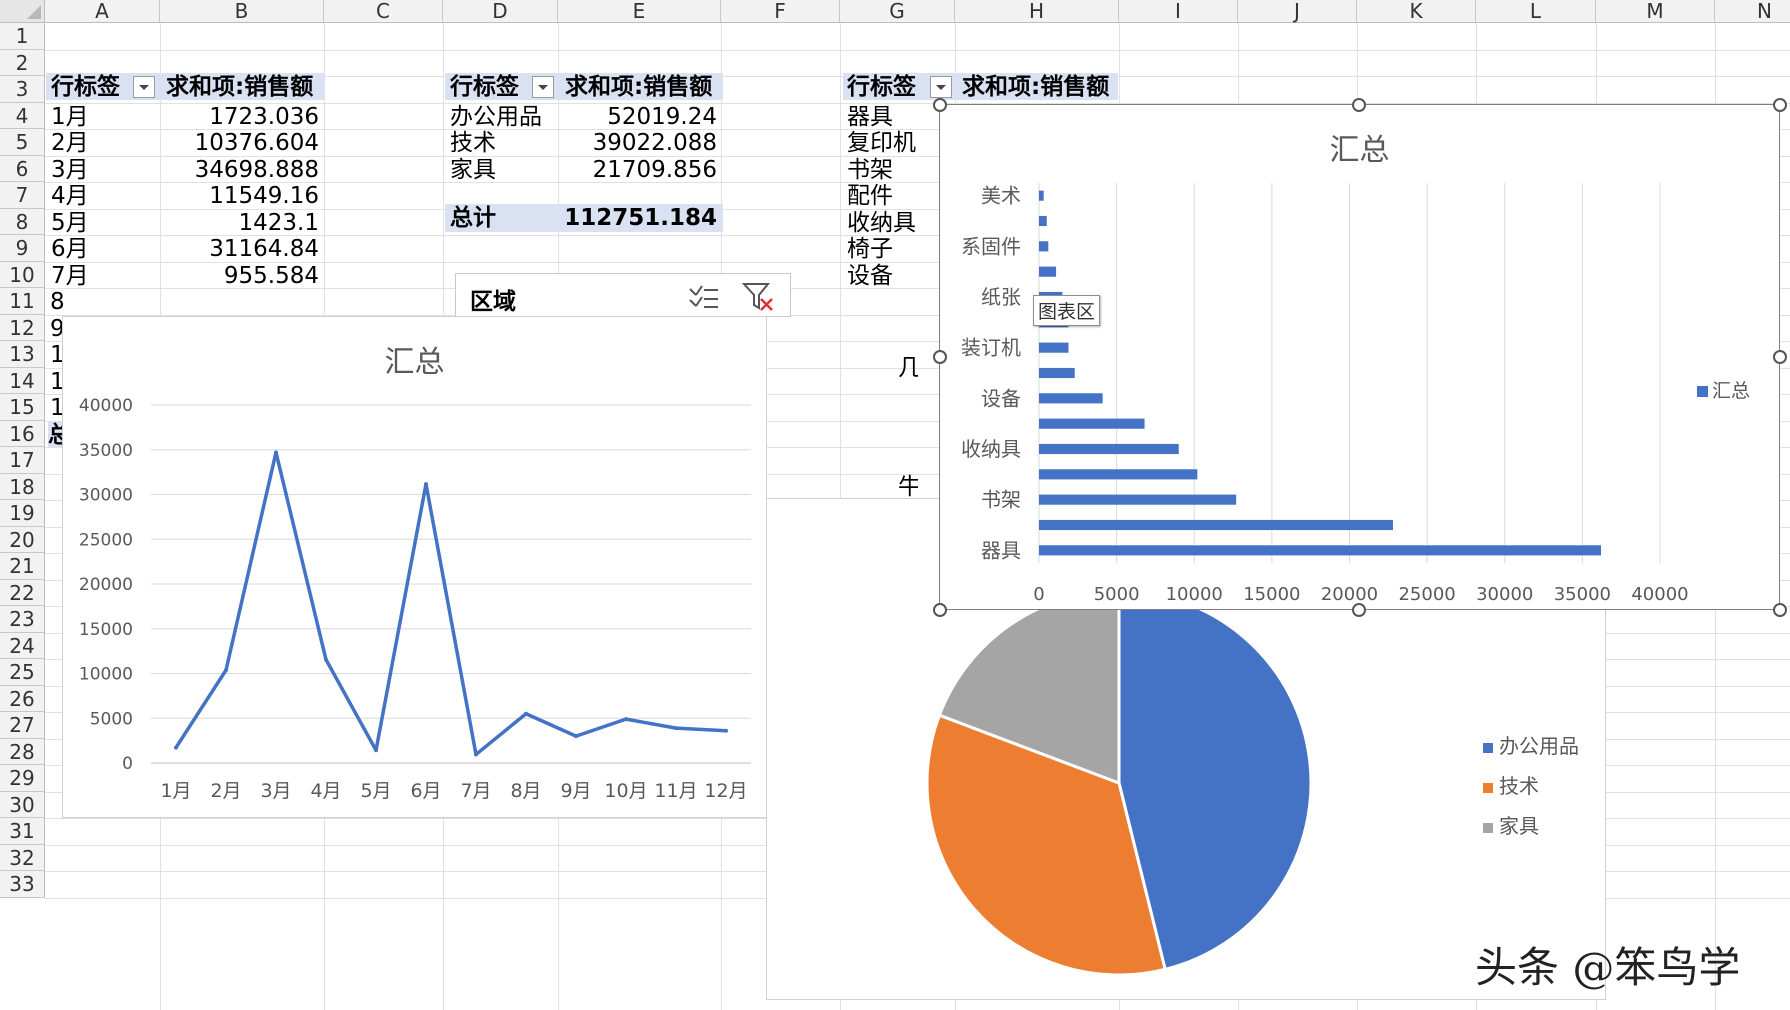 This screenshot has height=1010, width=1790. I want to click on resize-handle-bottom, so click(1359, 610).